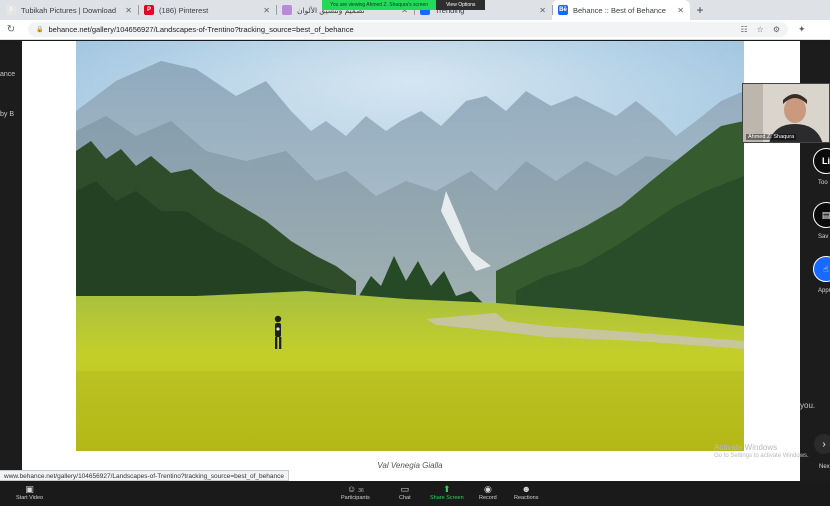 The height and width of the screenshot is (506, 830). I want to click on next-project-button: ›, so click(822, 444).